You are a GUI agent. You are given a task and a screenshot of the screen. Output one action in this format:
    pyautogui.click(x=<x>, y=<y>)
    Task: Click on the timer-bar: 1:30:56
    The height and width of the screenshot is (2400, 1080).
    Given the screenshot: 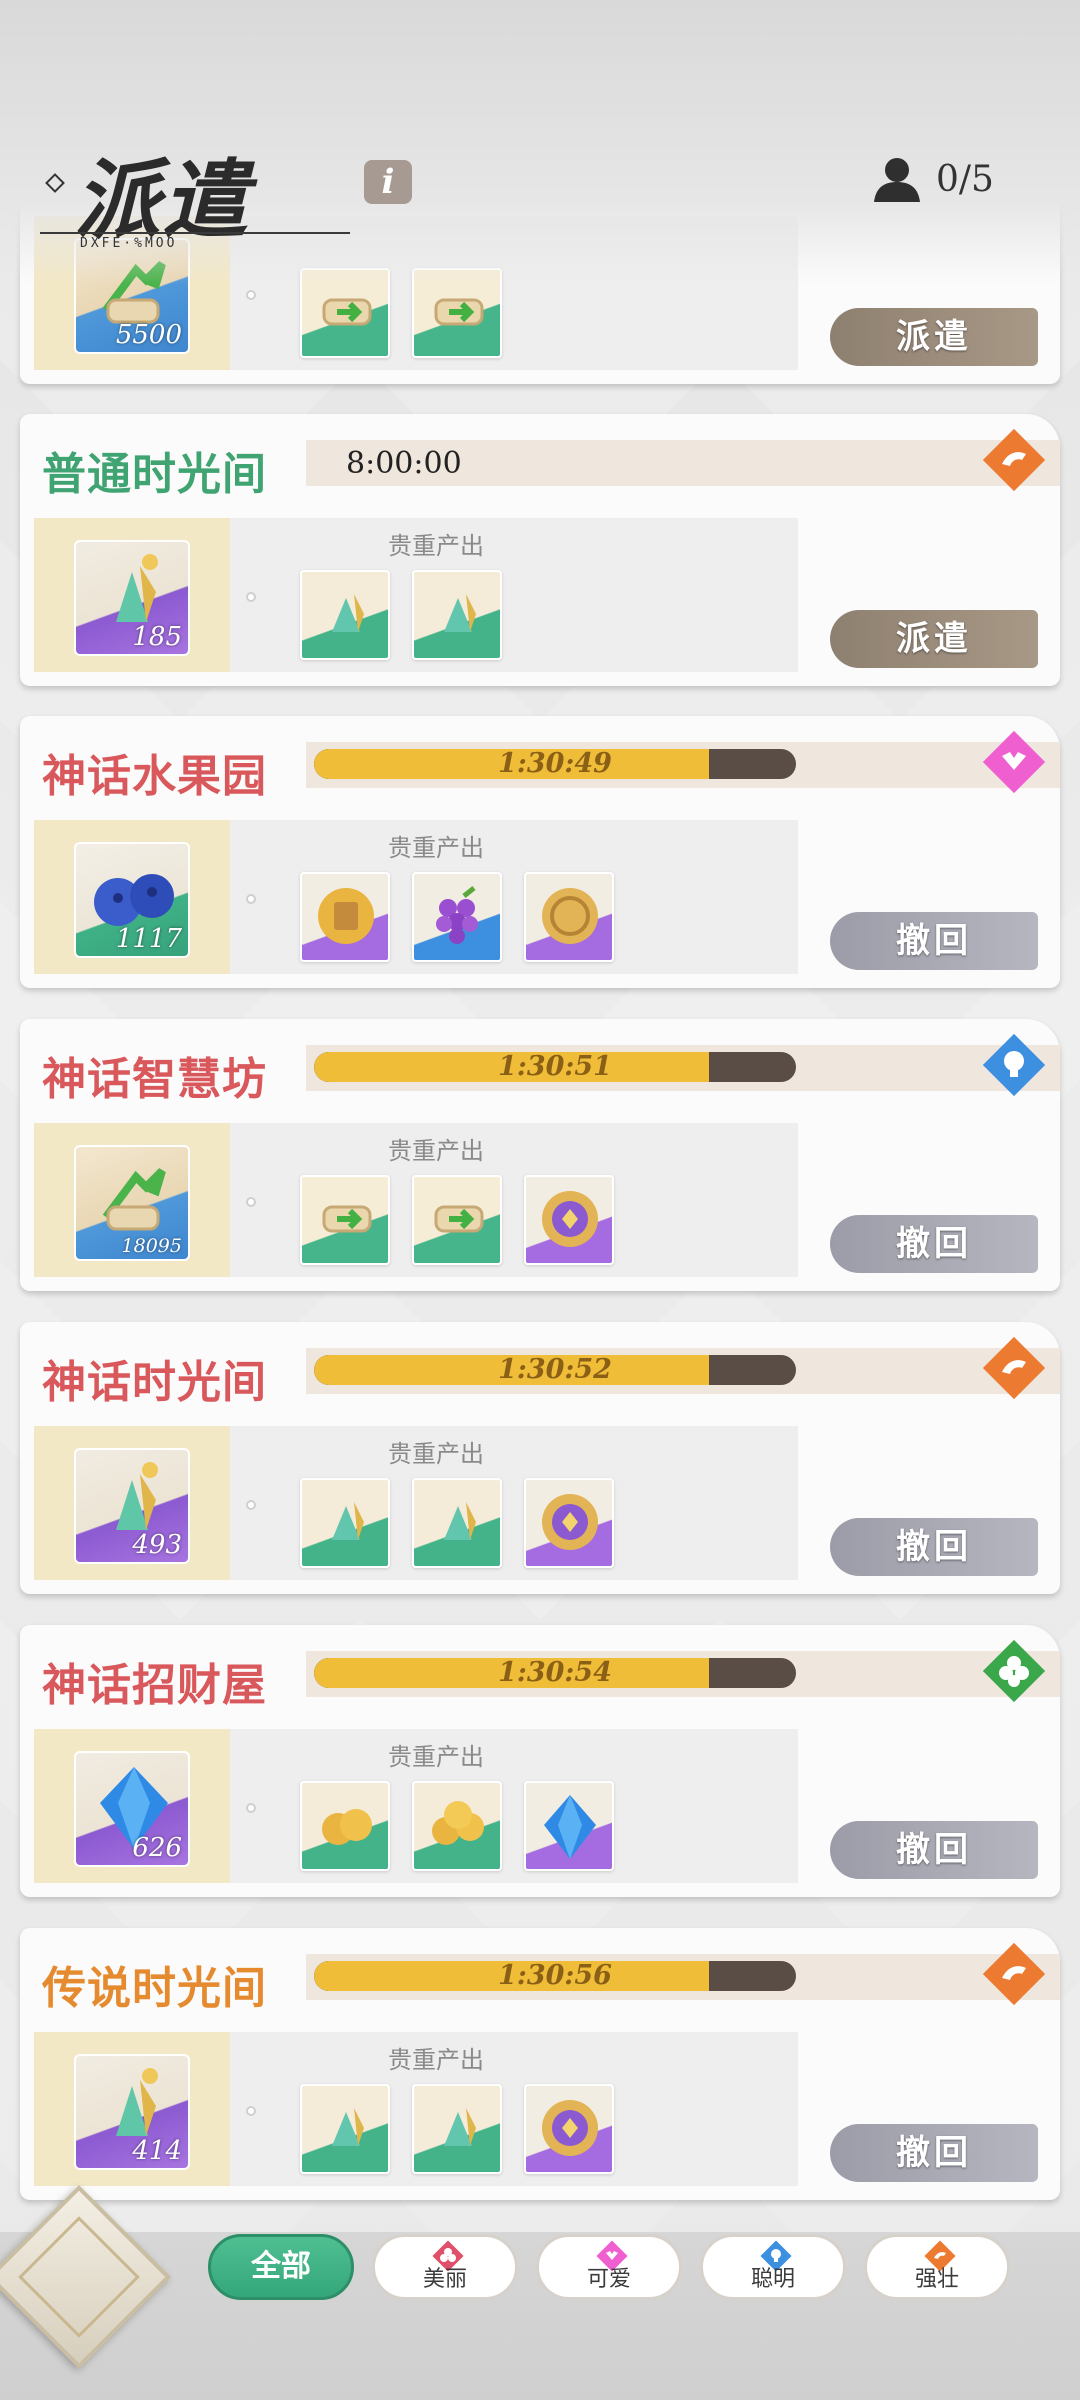 What is the action you would take?
    pyautogui.click(x=683, y=1977)
    